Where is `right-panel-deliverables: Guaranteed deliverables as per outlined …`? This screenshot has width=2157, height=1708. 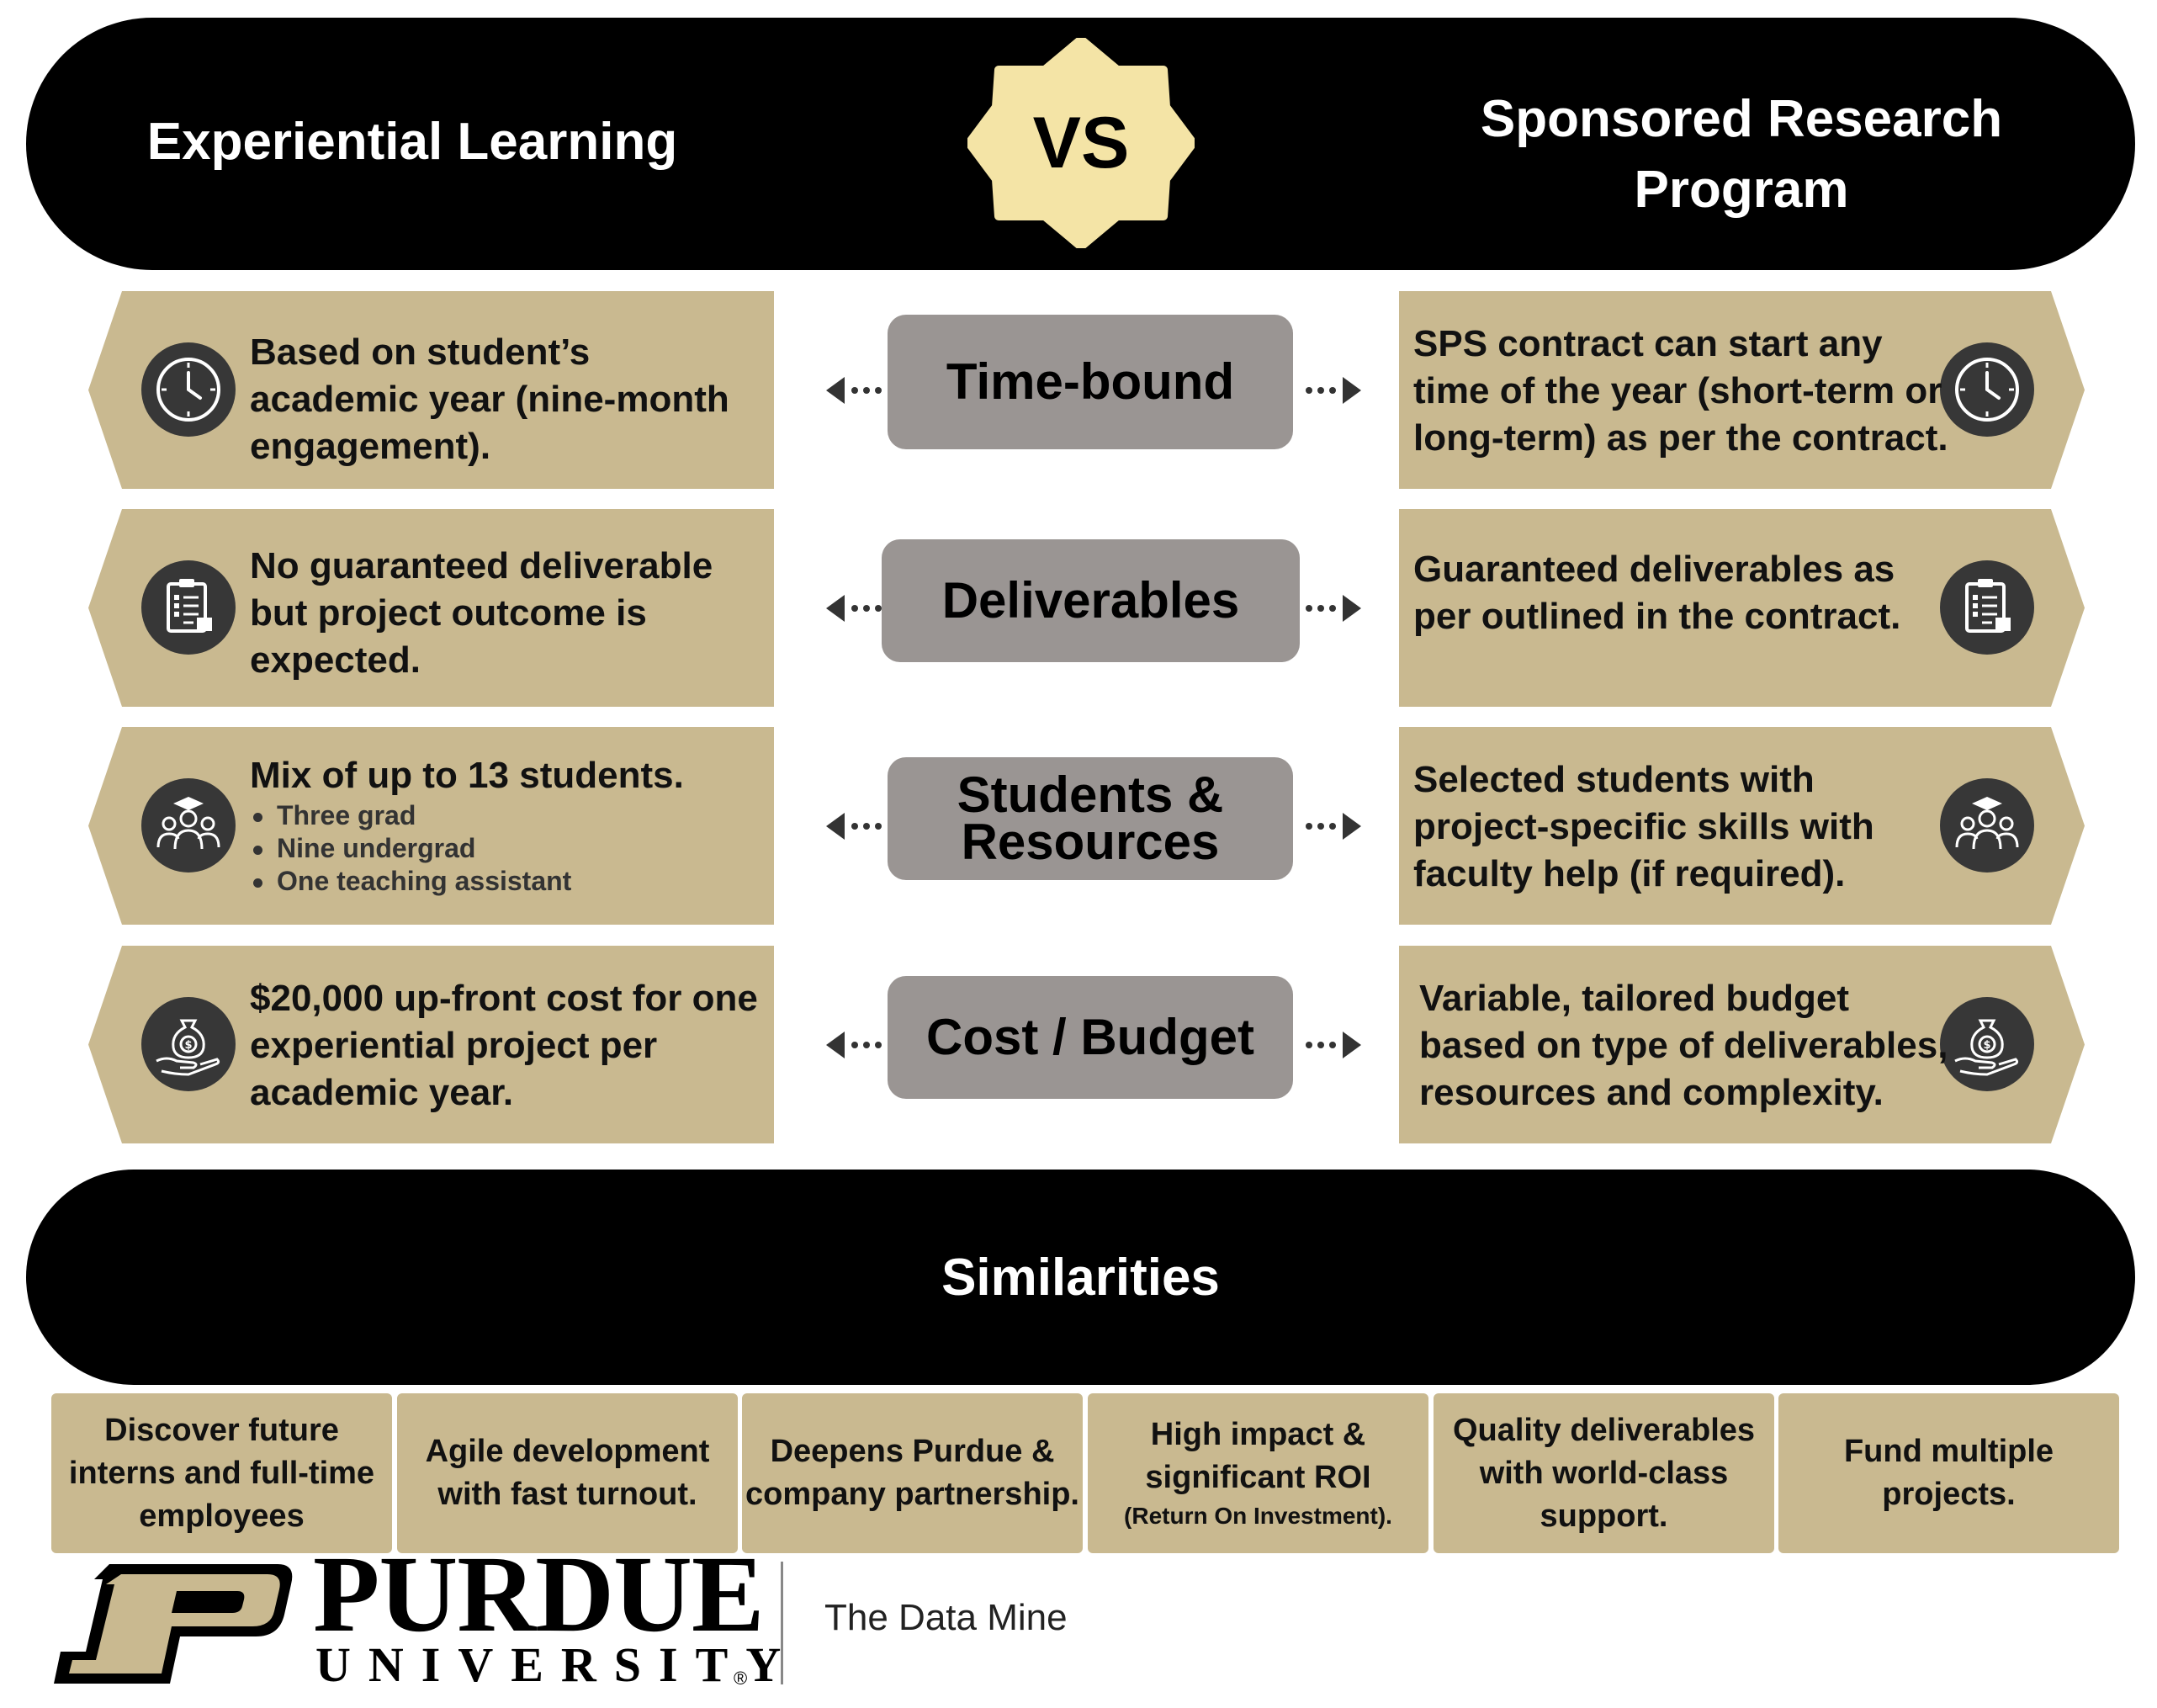 right-panel-deliverables: Guaranteed deliverables as per outlined … is located at coordinates (1742, 608).